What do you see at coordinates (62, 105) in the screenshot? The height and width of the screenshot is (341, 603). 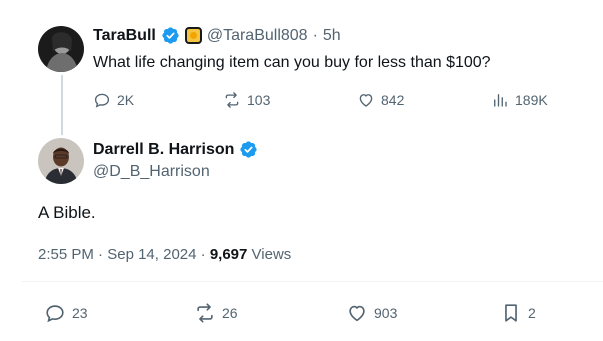 I see `thread-connector-line` at bounding box center [62, 105].